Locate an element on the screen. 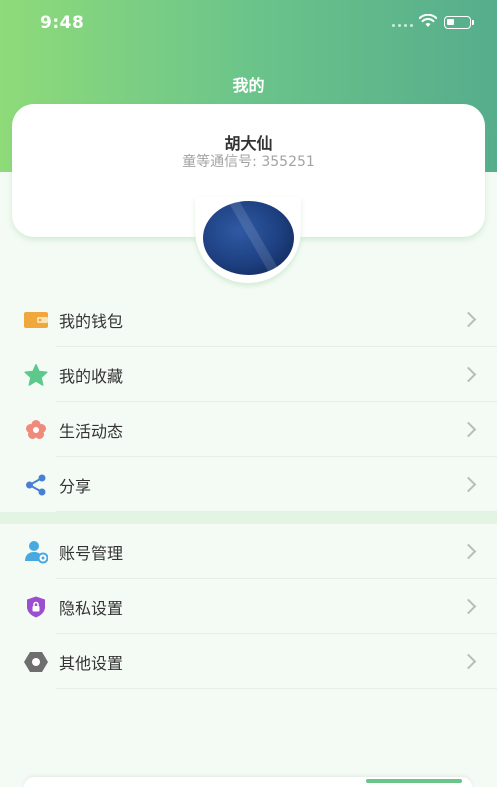 The width and height of the screenshot is (497, 787). menu-item-wallet: 我的钱包 is located at coordinates (248, 319).